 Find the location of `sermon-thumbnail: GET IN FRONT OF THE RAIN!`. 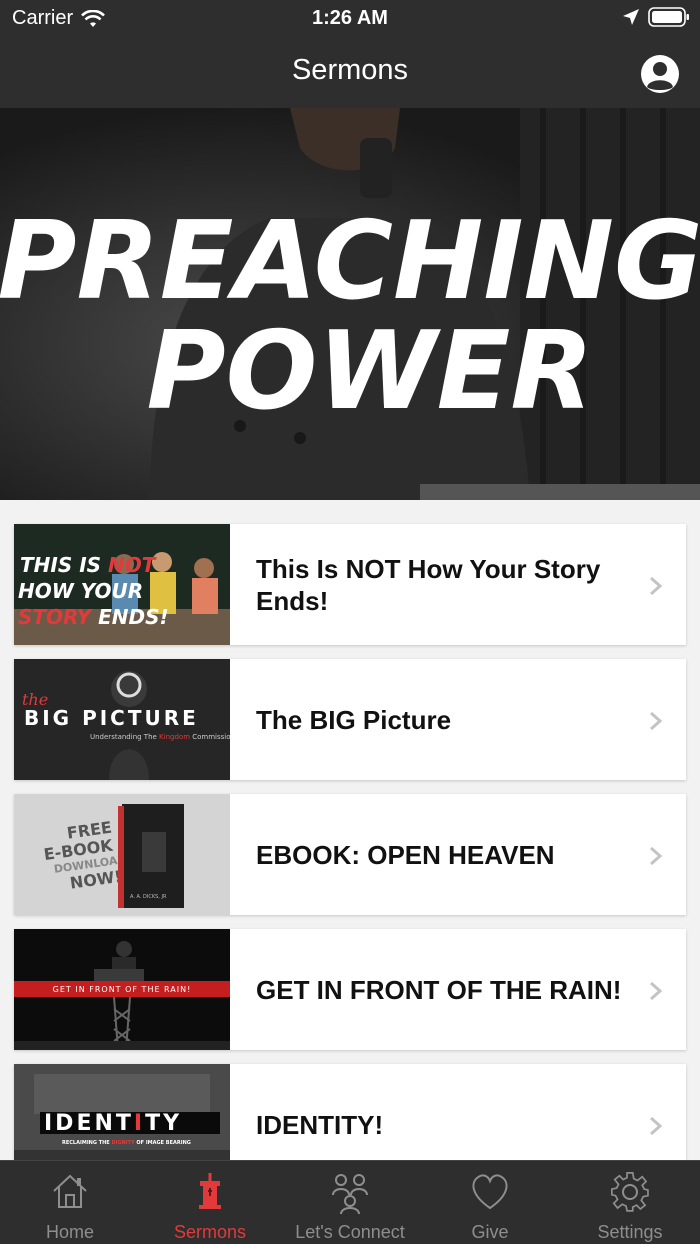

sermon-thumbnail: GET IN FRONT OF THE RAIN! is located at coordinates (122, 989).